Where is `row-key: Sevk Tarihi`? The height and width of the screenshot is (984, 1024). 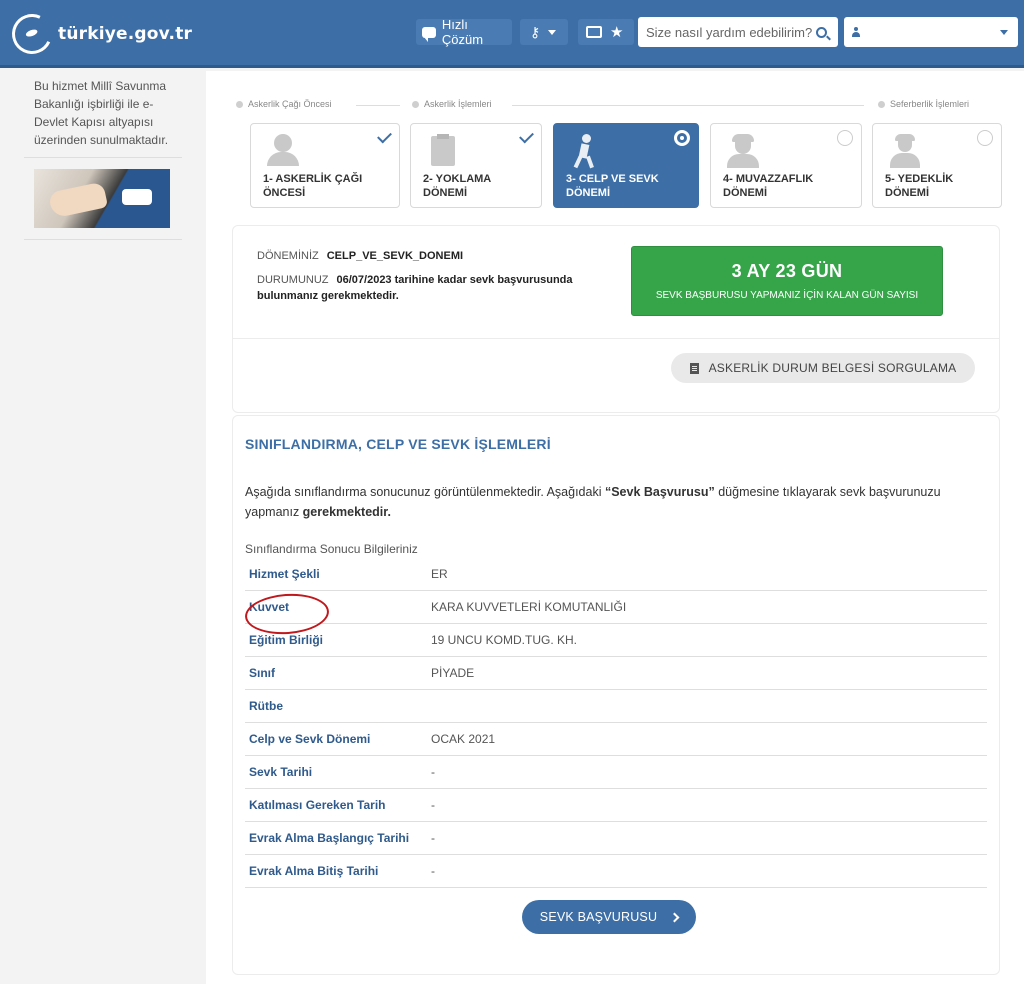 row-key: Sevk Tarihi is located at coordinates (281, 772).